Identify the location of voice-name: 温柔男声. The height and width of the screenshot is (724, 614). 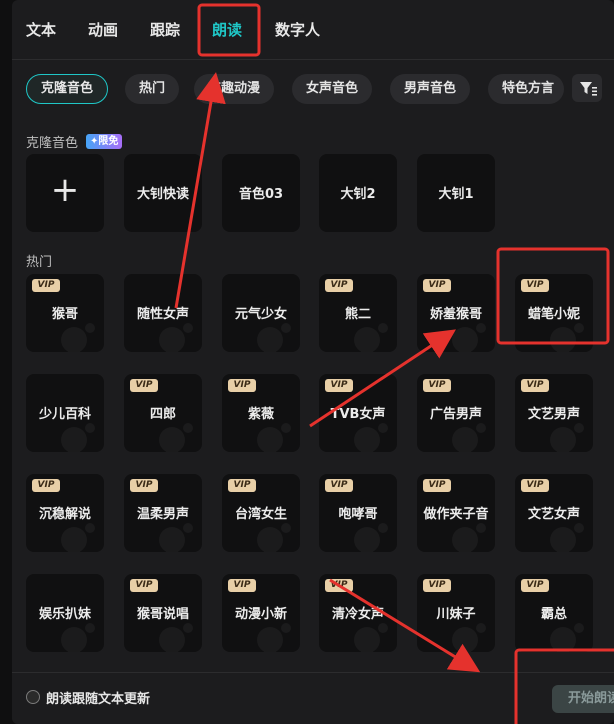
(162, 514).